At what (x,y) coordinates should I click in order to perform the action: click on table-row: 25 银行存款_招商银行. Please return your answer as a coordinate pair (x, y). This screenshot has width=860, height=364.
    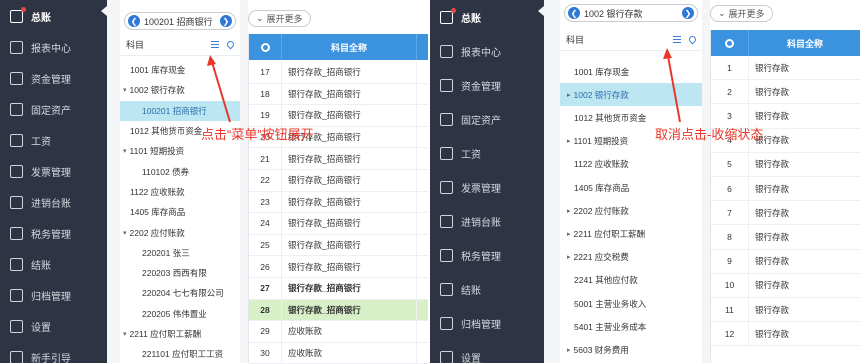
    Looking at the image, I should click on (338, 245).